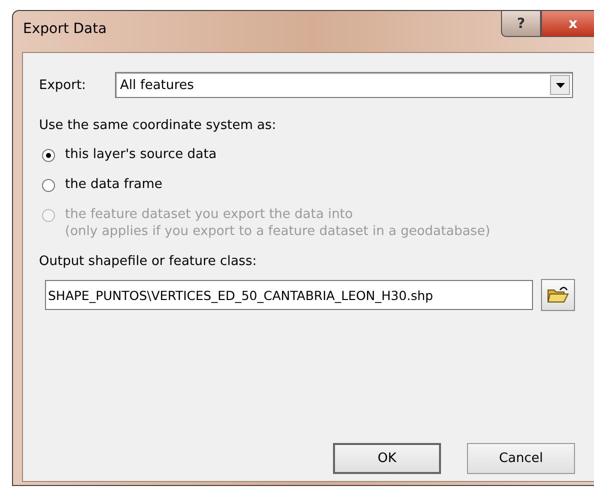 The height and width of the screenshot is (488, 594). I want to click on window-title: Export Data, so click(65, 29).